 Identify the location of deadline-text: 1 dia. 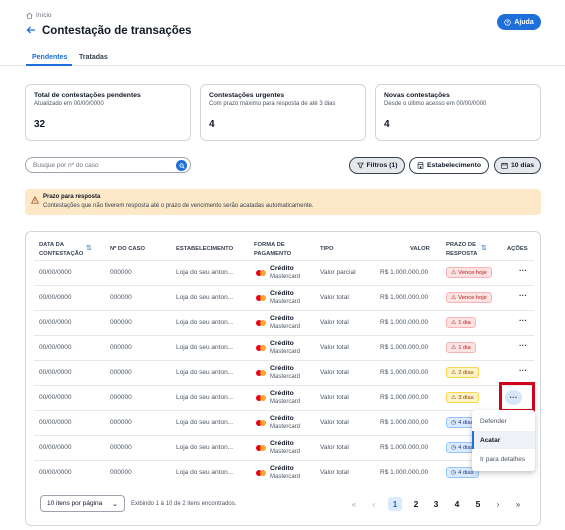
(464, 347).